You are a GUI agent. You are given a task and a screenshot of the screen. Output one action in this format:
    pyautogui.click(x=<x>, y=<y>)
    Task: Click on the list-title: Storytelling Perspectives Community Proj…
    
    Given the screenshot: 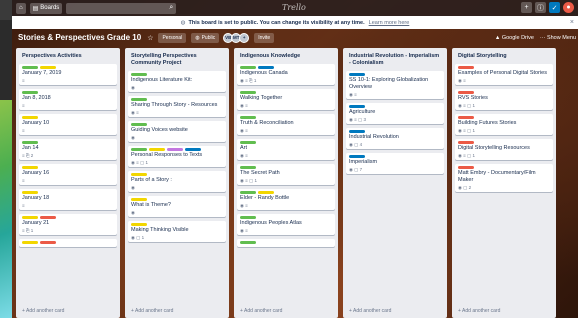 What is the action you would take?
    pyautogui.click(x=177, y=61)
    